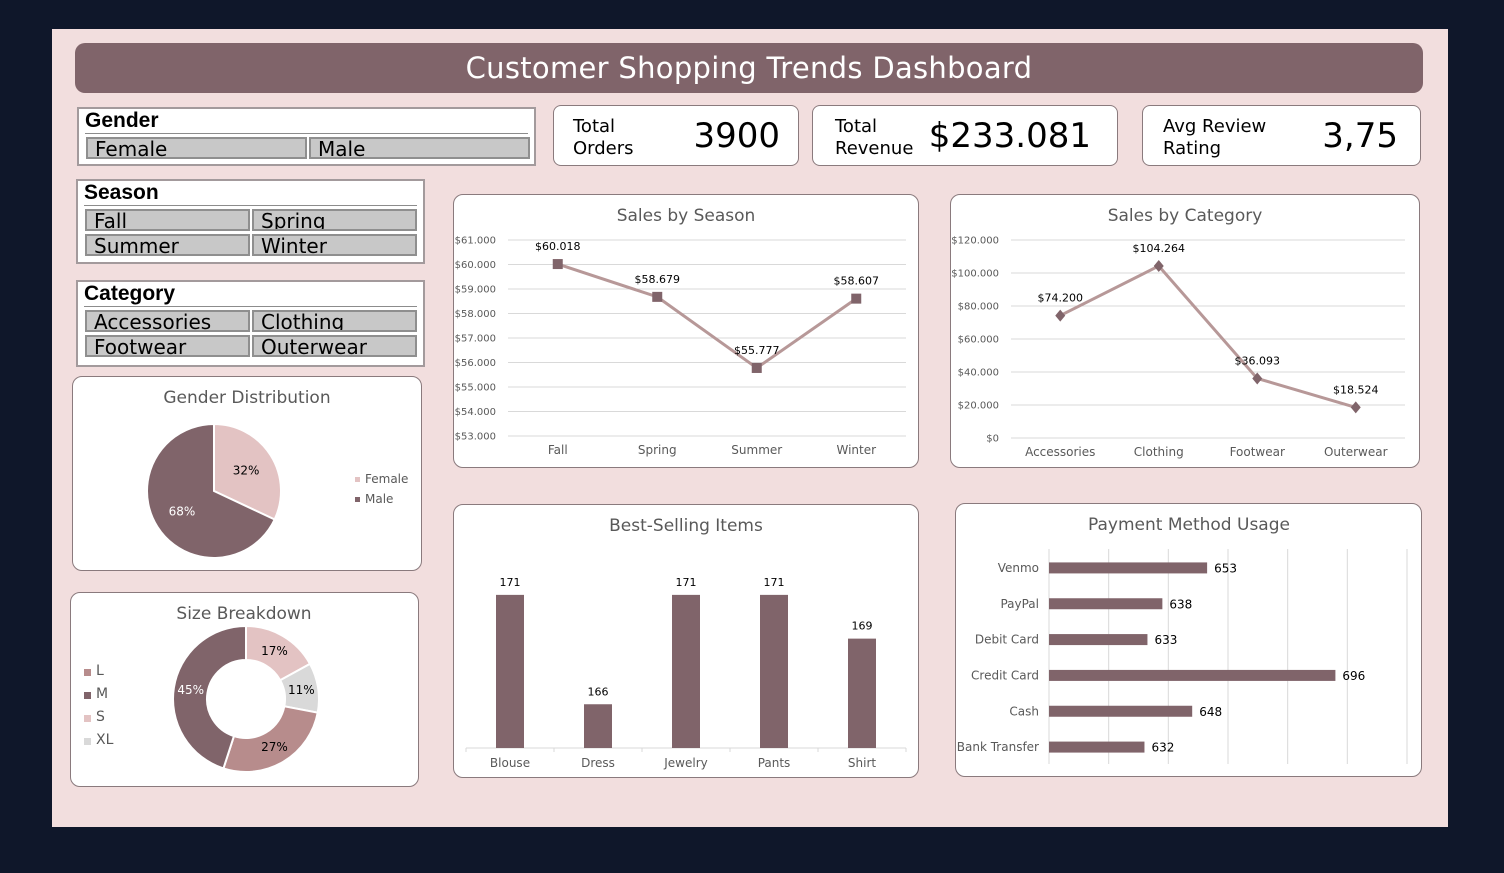 The height and width of the screenshot is (873, 1504). What do you see at coordinates (475, 265) in the screenshot?
I see `y-tick-label: $60.000` at bounding box center [475, 265].